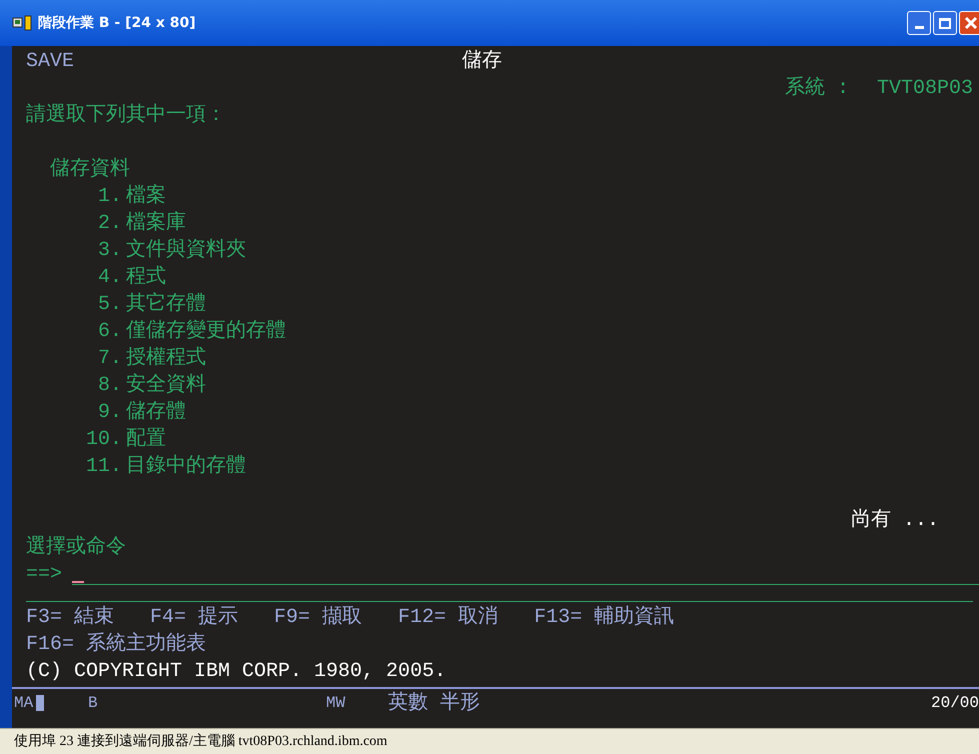  Describe the element at coordinates (126, 115) in the screenshot. I see `instruction-text: 請選取下列其中一項：` at that location.